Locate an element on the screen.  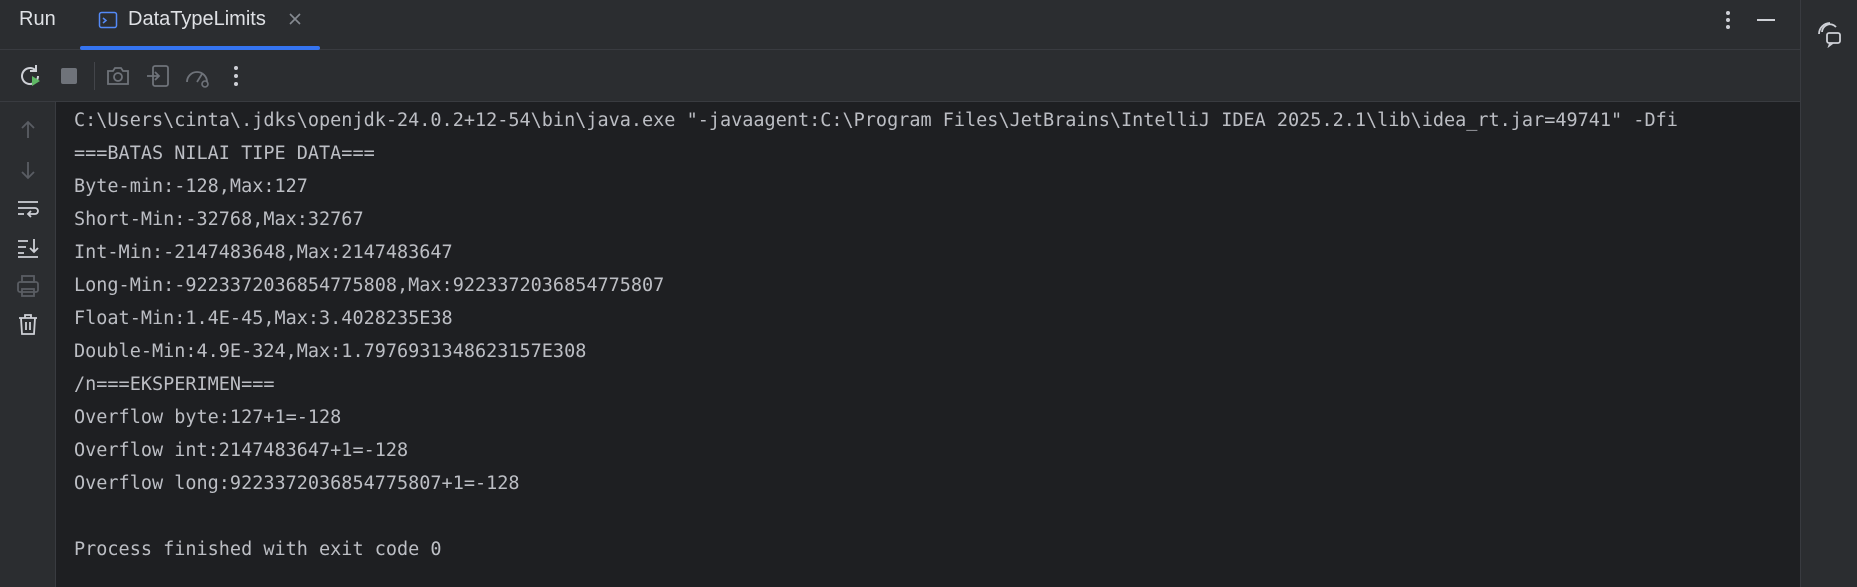
console-line: Float-Min:1.4E-45,Max:3.4028235E38 is located at coordinates (263, 318).